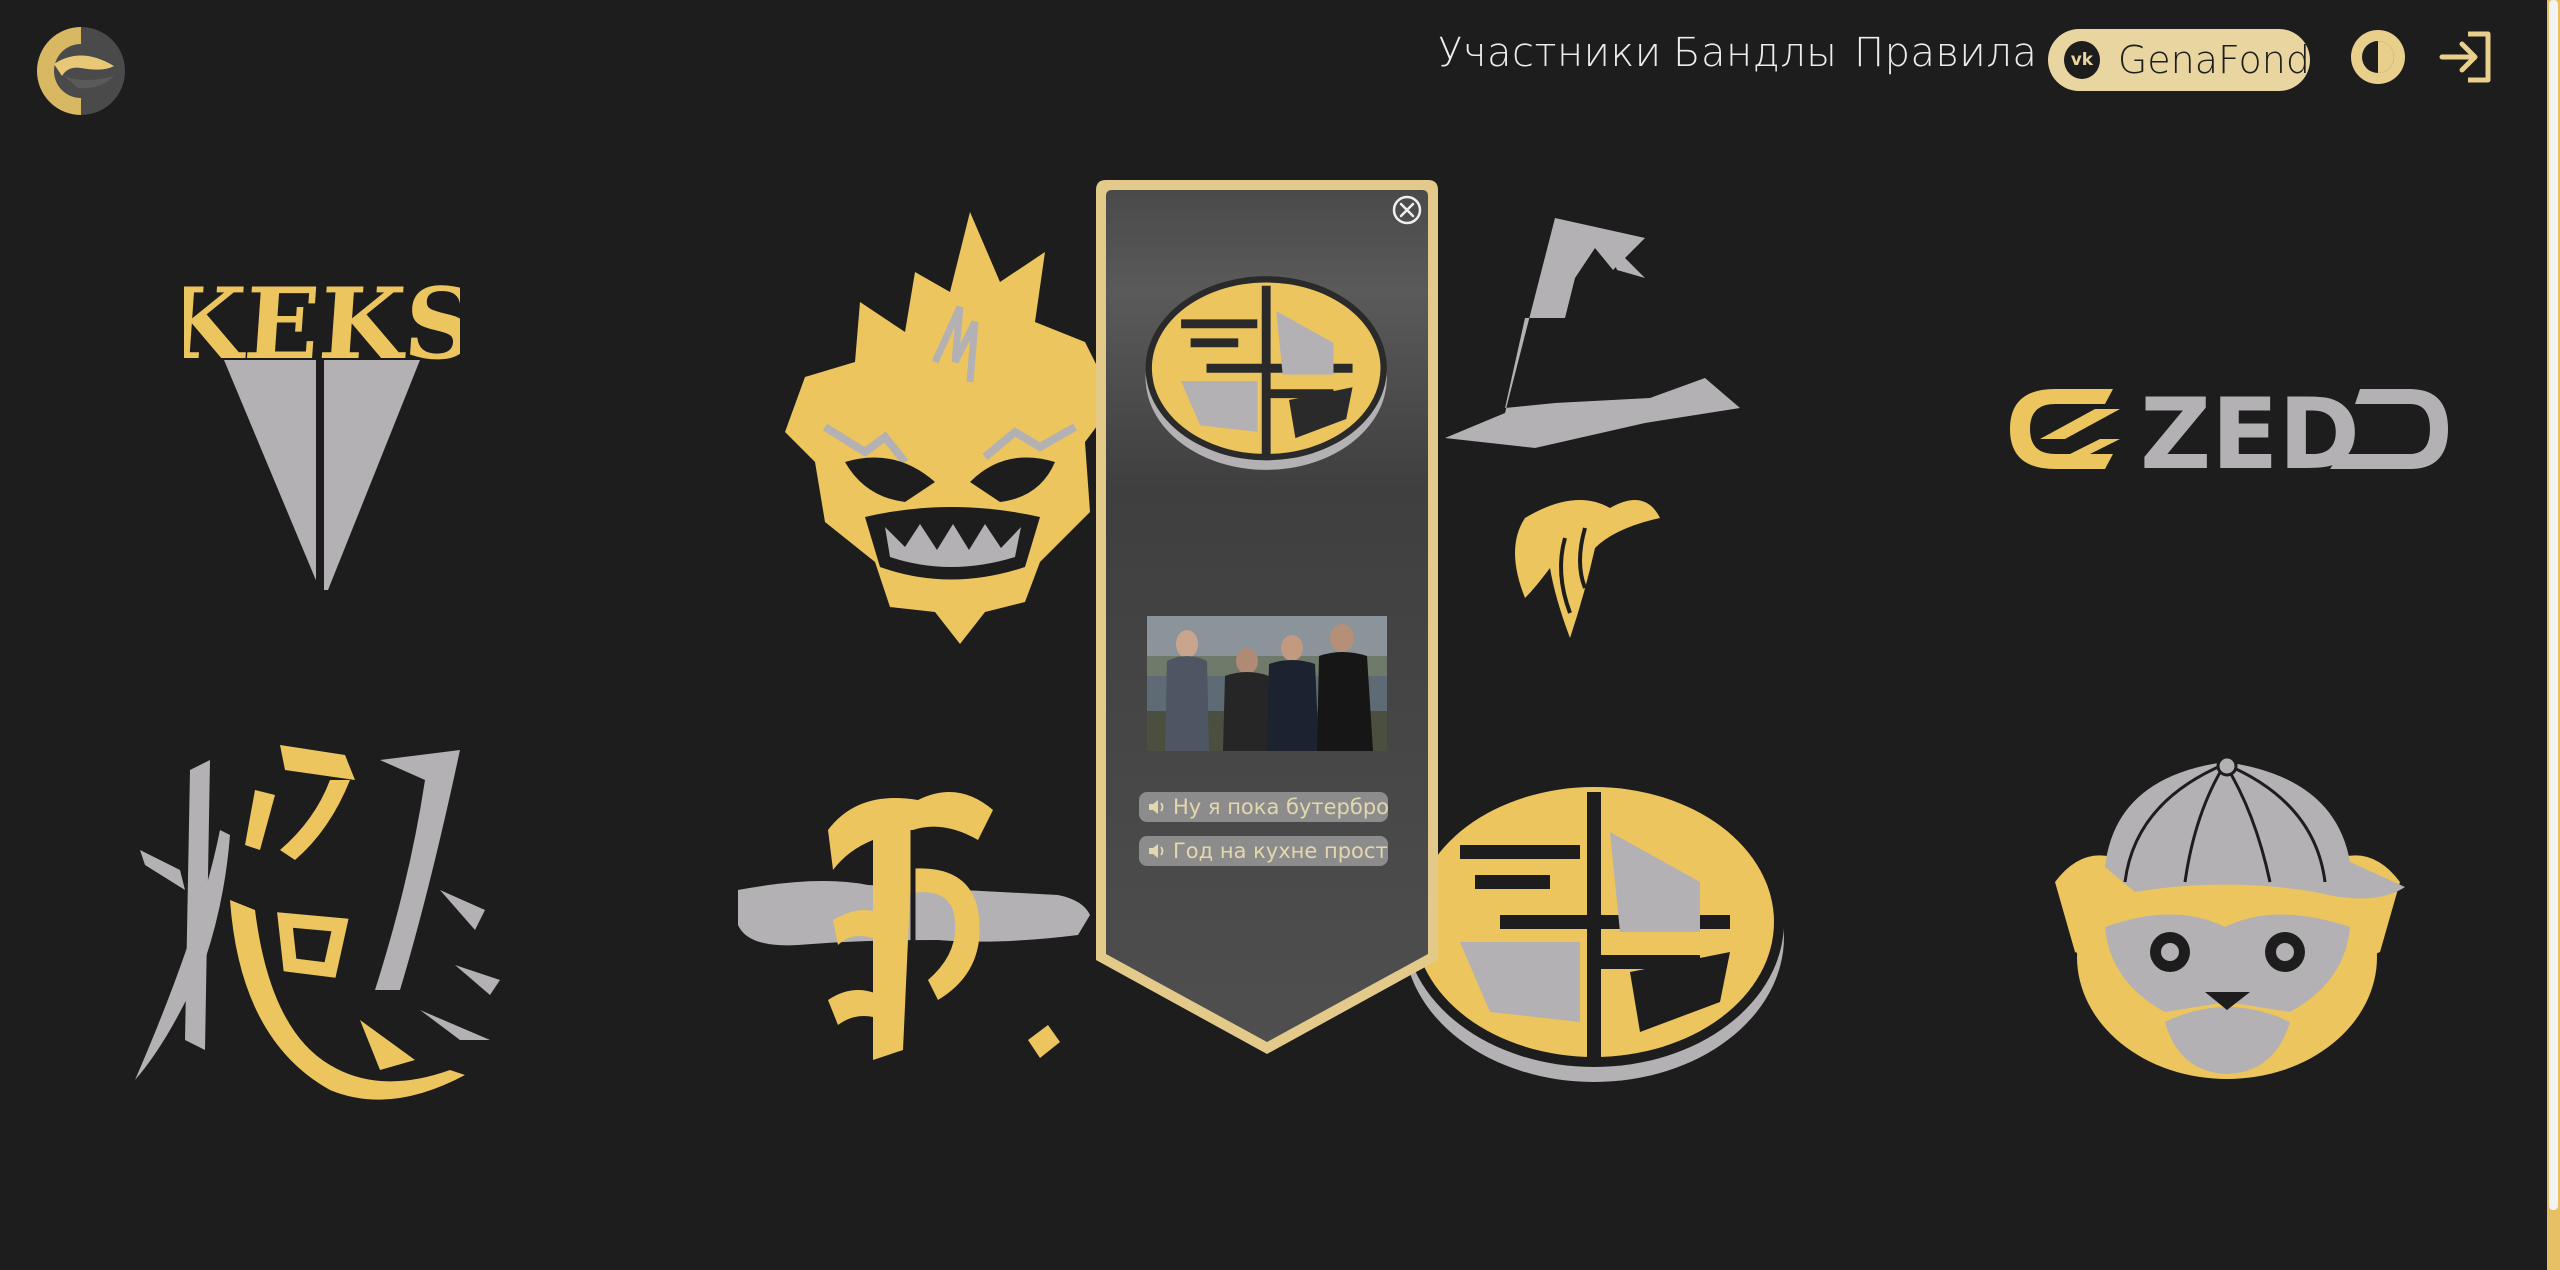 The height and width of the screenshot is (1270, 2560). What do you see at coordinates (1267, 683) in the screenshot?
I see `band-photo` at bounding box center [1267, 683].